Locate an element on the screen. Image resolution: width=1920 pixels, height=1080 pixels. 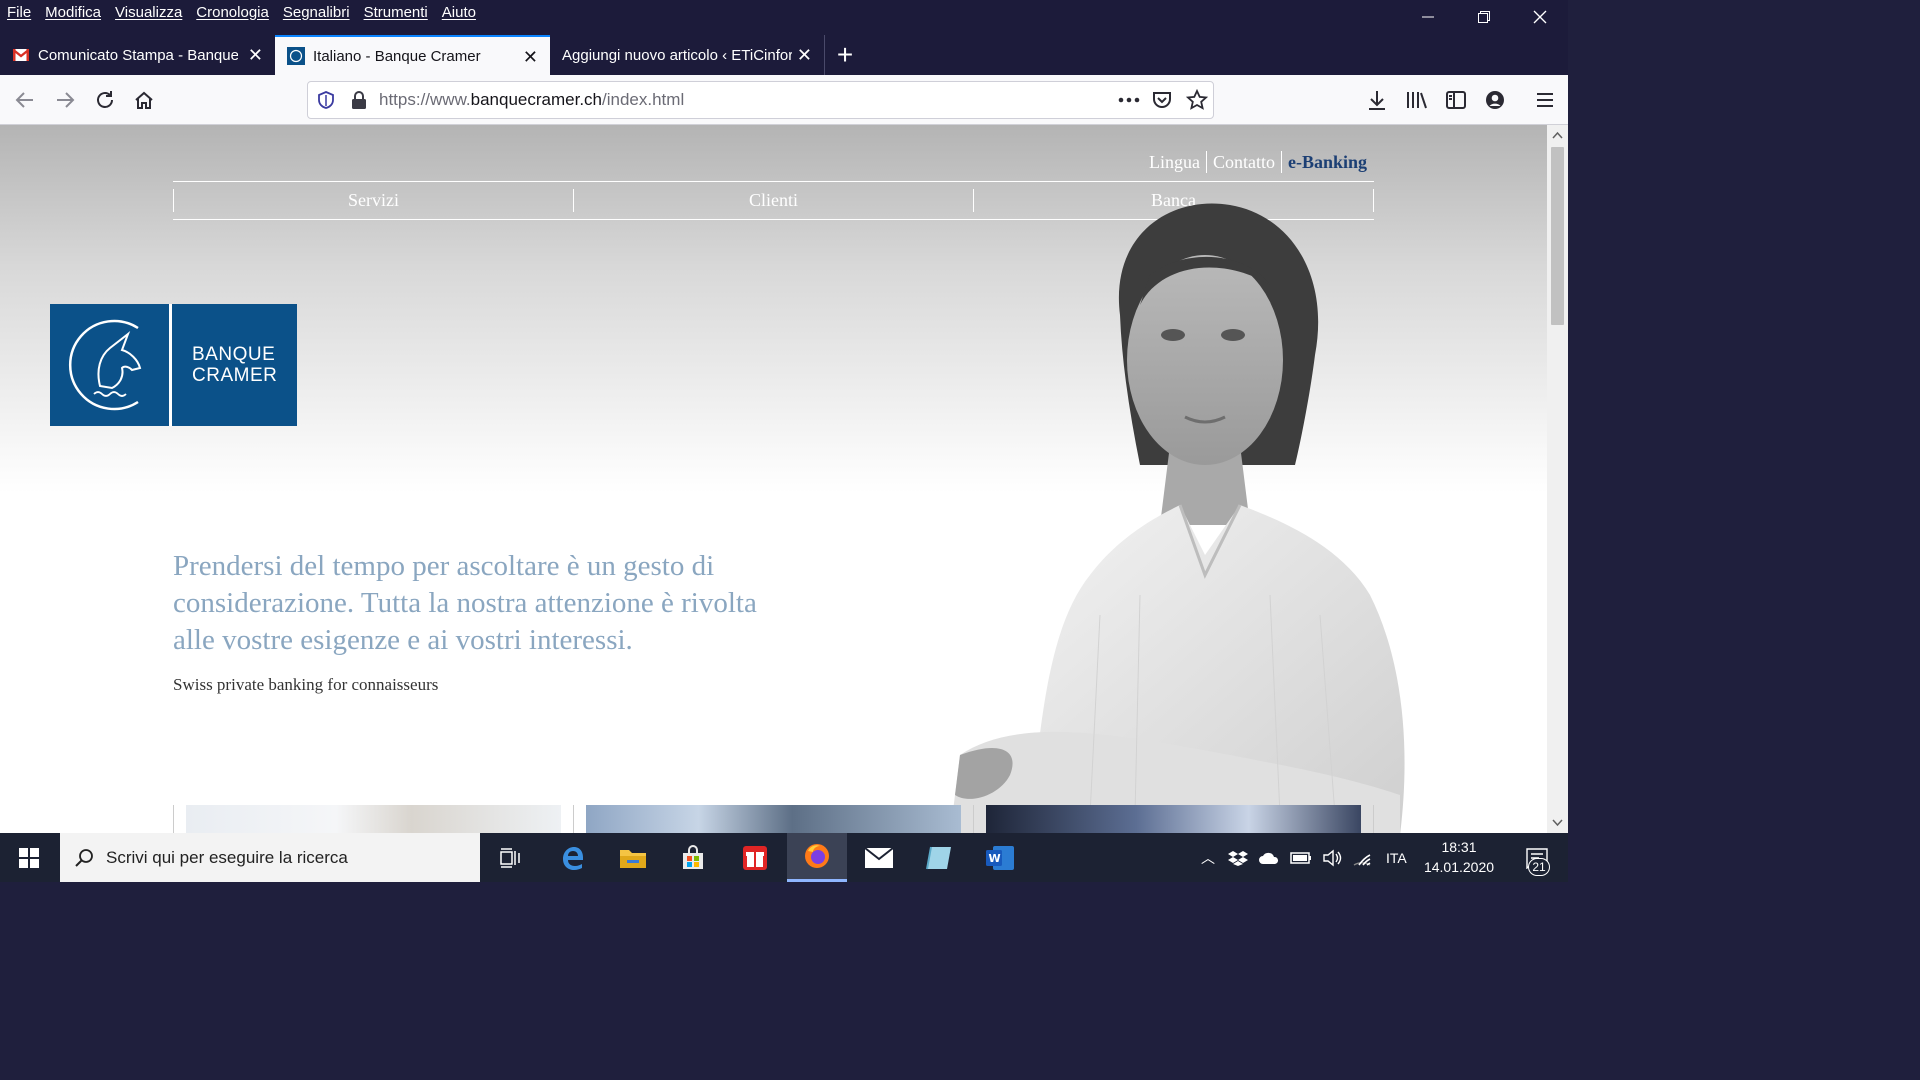
banque-cramer-favicon is located at coordinates (296, 56).